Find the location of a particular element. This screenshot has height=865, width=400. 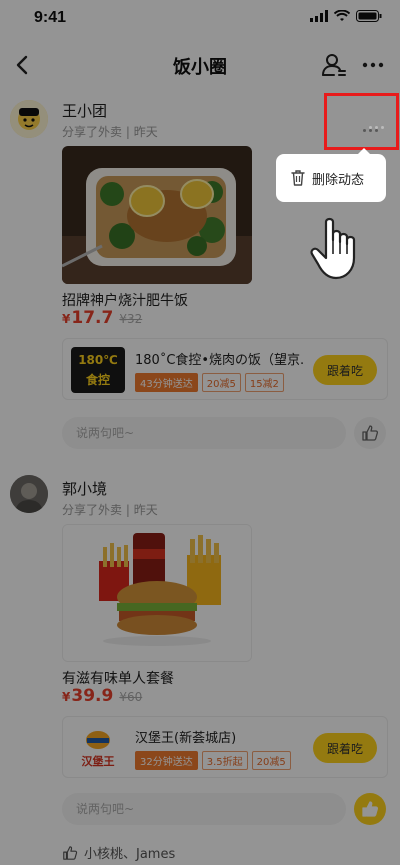

nav-bar: 饭小圈 is located at coordinates (200, 65).